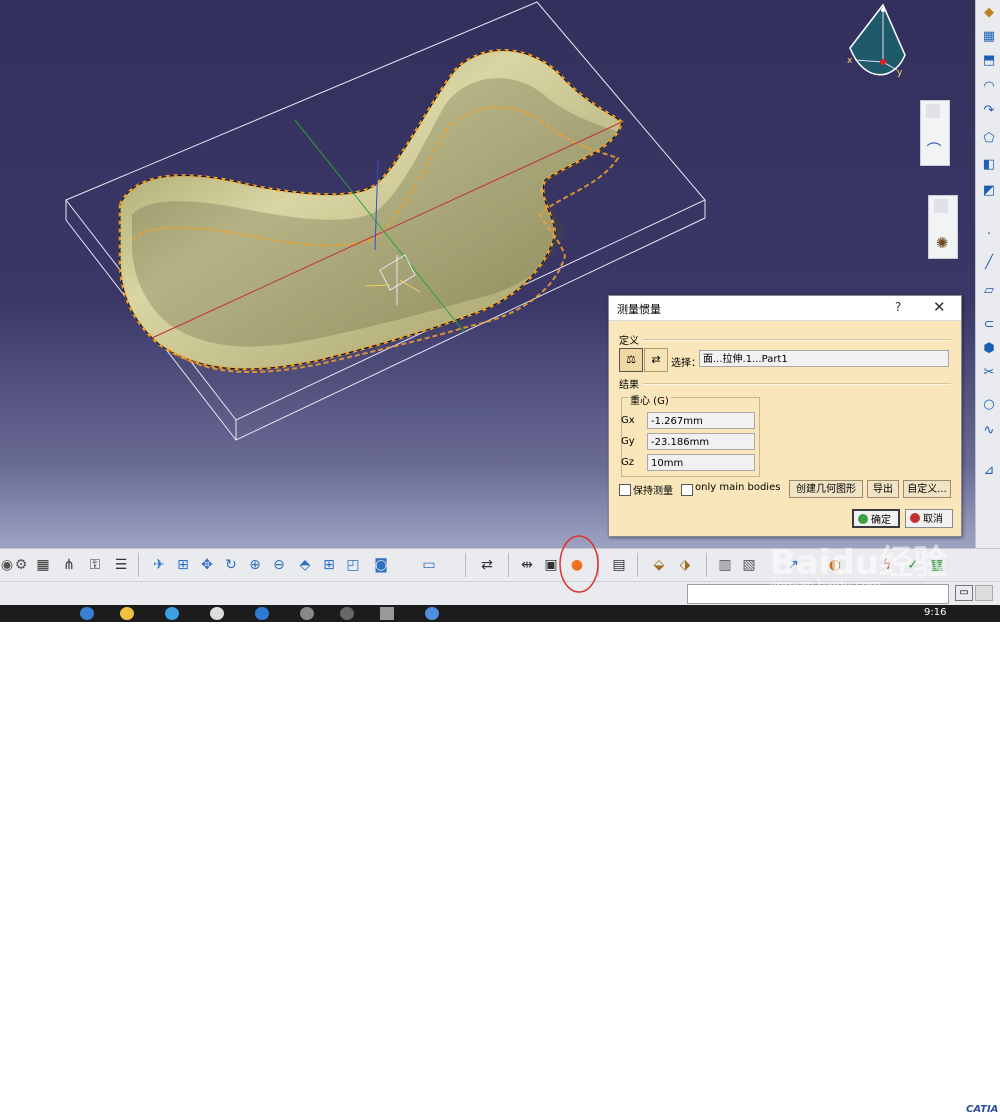 This screenshot has height=1115, width=1000. Describe the element at coordinates (69, 565) in the screenshot. I see `tree-icon: ⋔` at that location.